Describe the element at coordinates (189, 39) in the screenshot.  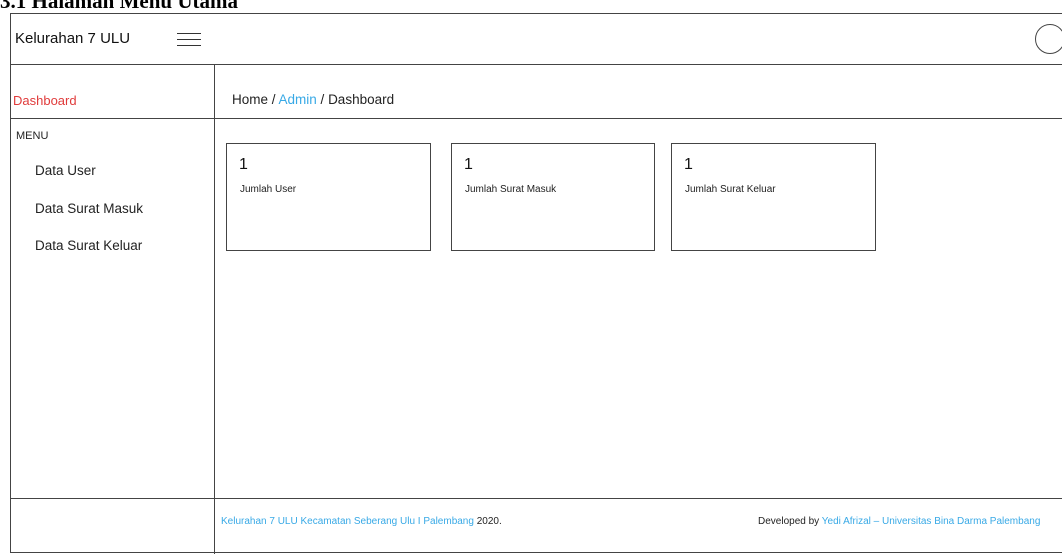
I see `hamburger-menu-icon` at that location.